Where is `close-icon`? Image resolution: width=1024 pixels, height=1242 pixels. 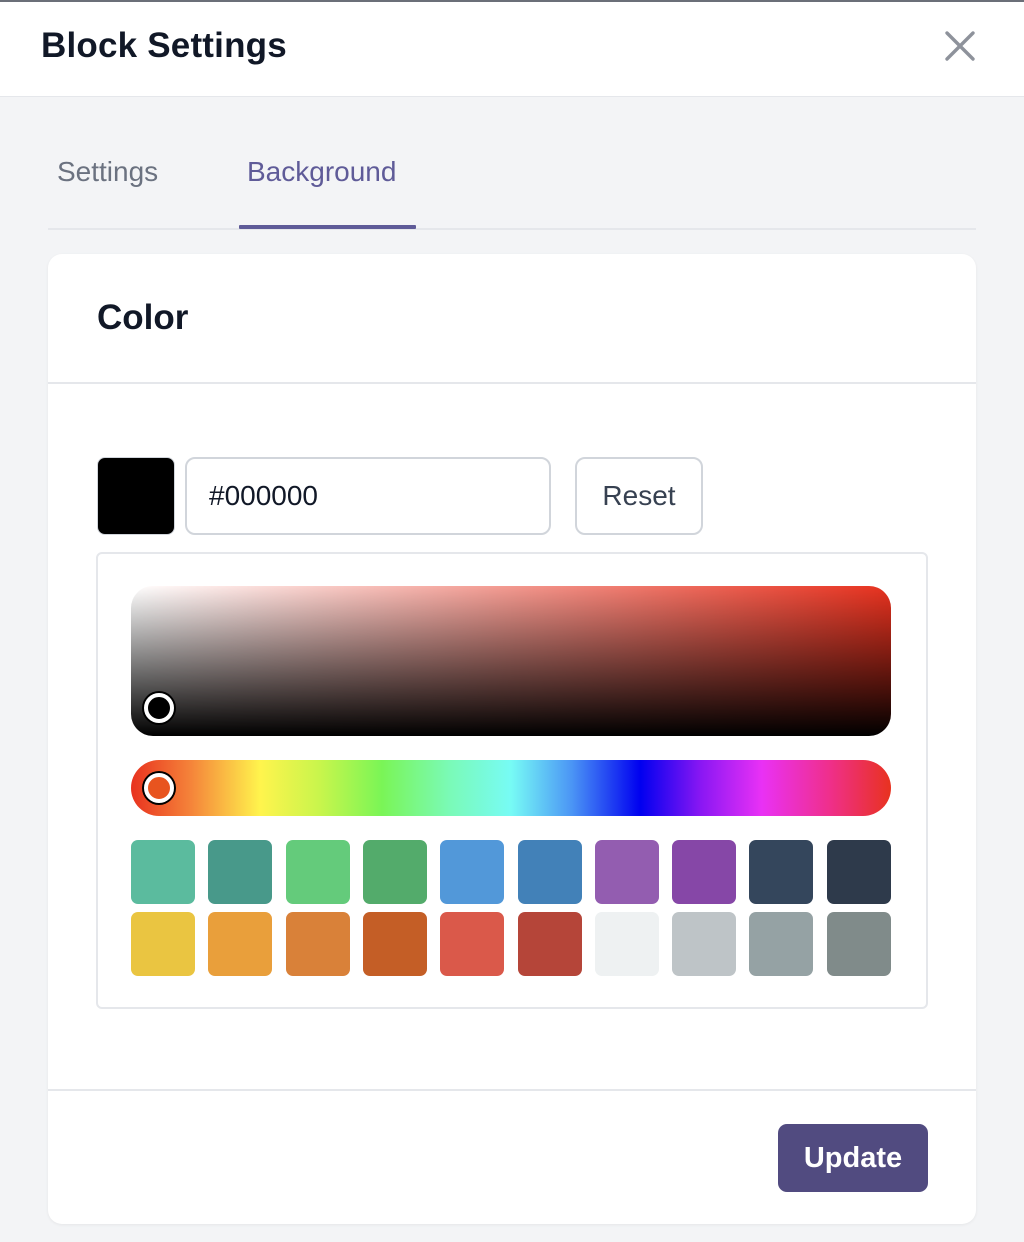
close-icon is located at coordinates (960, 46).